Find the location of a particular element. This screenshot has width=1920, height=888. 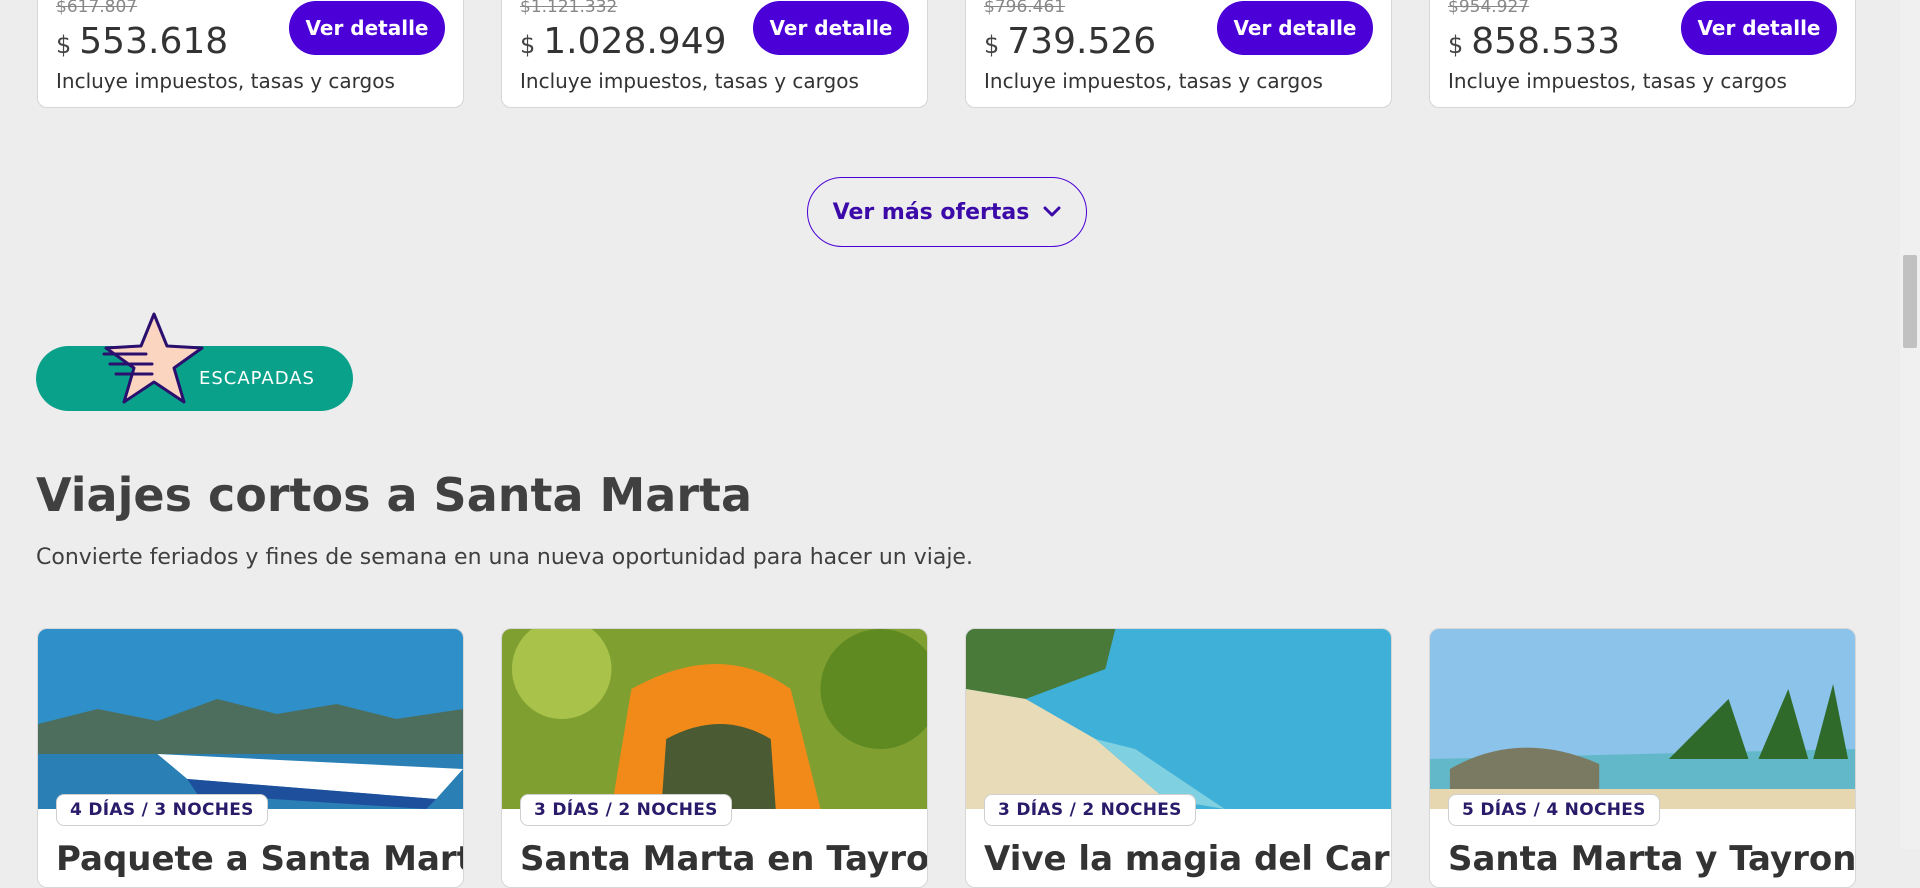

trip-image-hiker is located at coordinates (714, 719).